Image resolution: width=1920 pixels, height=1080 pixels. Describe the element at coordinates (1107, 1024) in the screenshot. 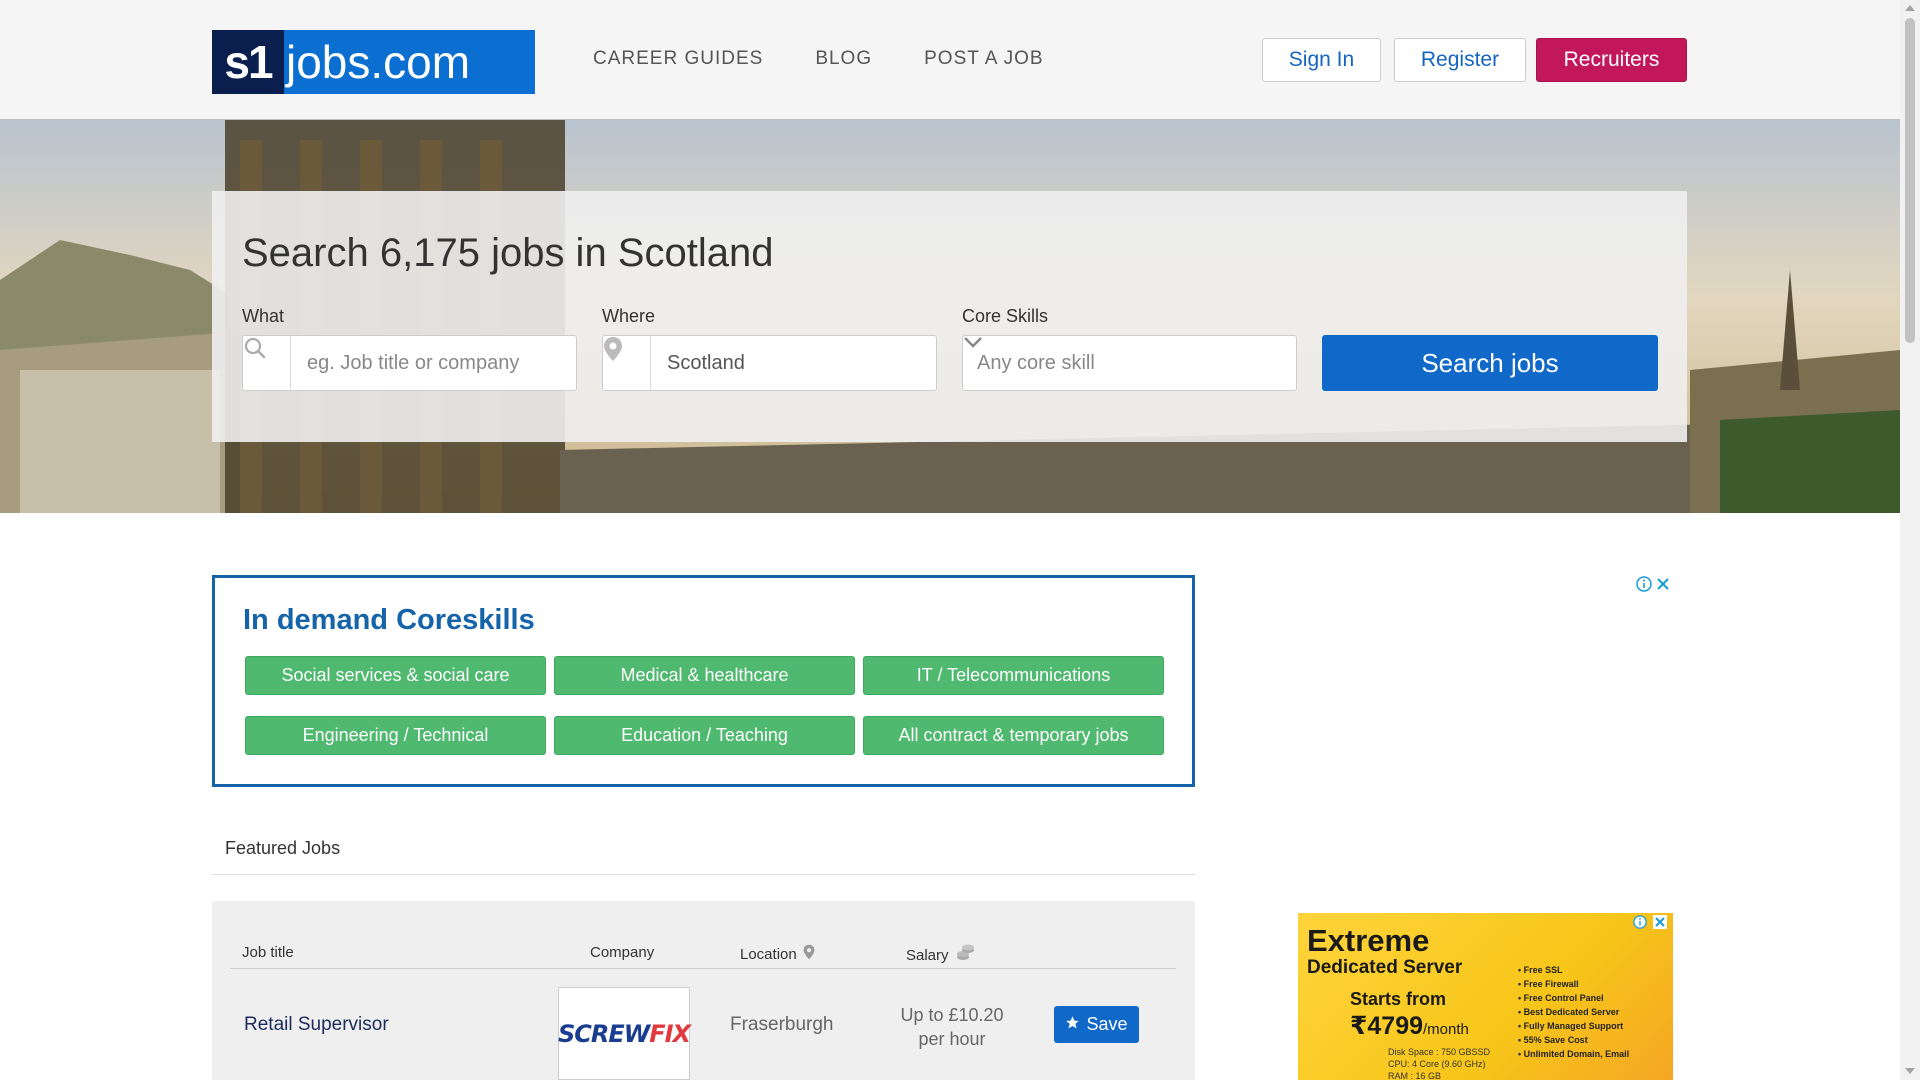

I see `save-label: Save` at that location.